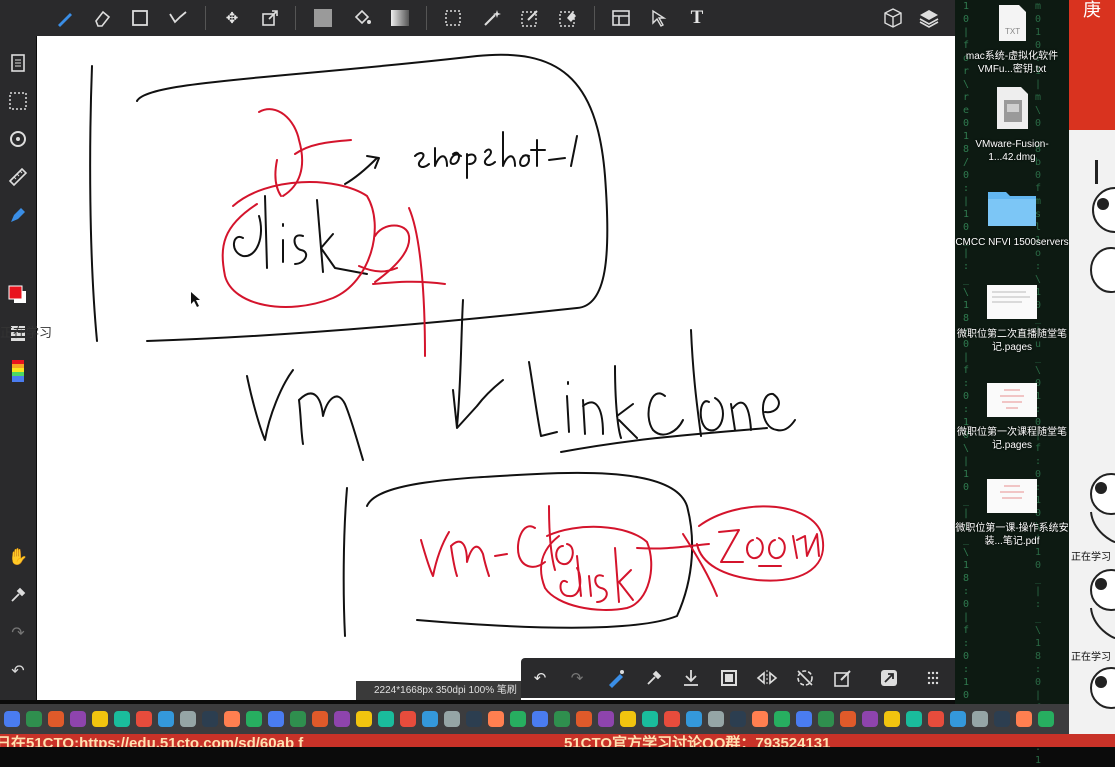 The width and height of the screenshot is (1115, 767). I want to click on gradient-icon, so click(400, 18).